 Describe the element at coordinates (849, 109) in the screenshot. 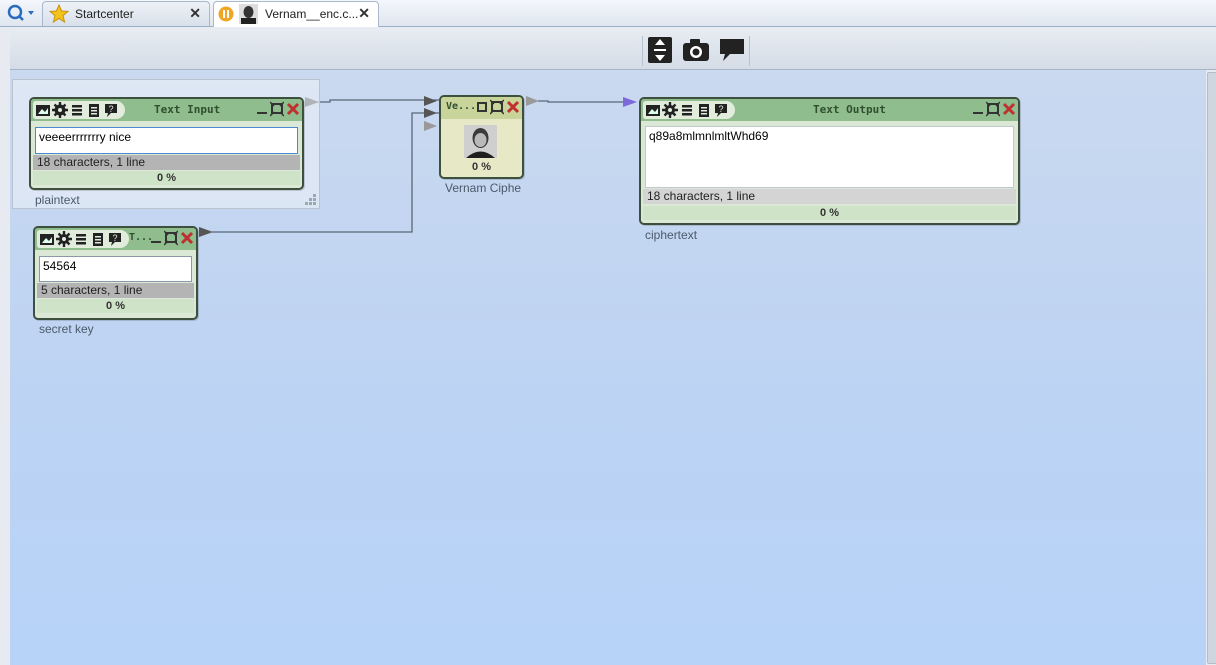

I see `plugin-title: Text Output` at that location.